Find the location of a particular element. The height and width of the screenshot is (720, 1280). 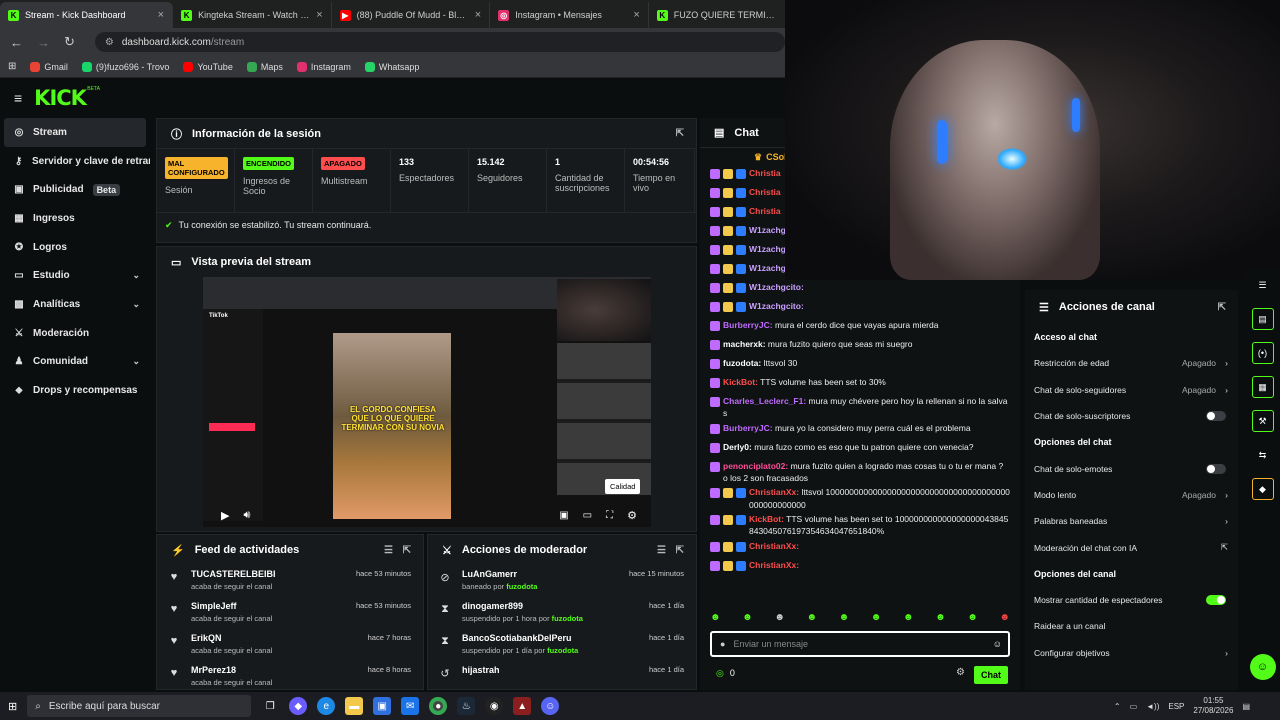

share-icon: ⇆ is located at coordinates (1263, 455).